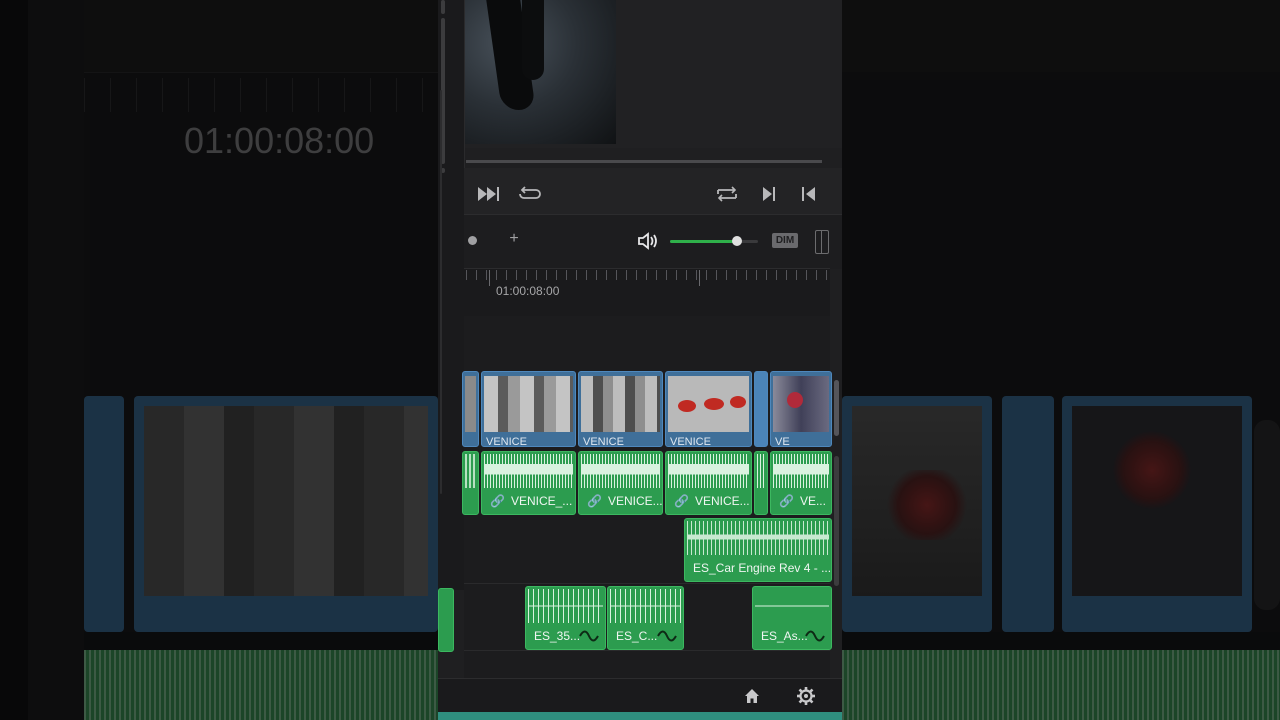  What do you see at coordinates (836, 521) in the screenshot?
I see `timeline-scrollbar-track` at bounding box center [836, 521].